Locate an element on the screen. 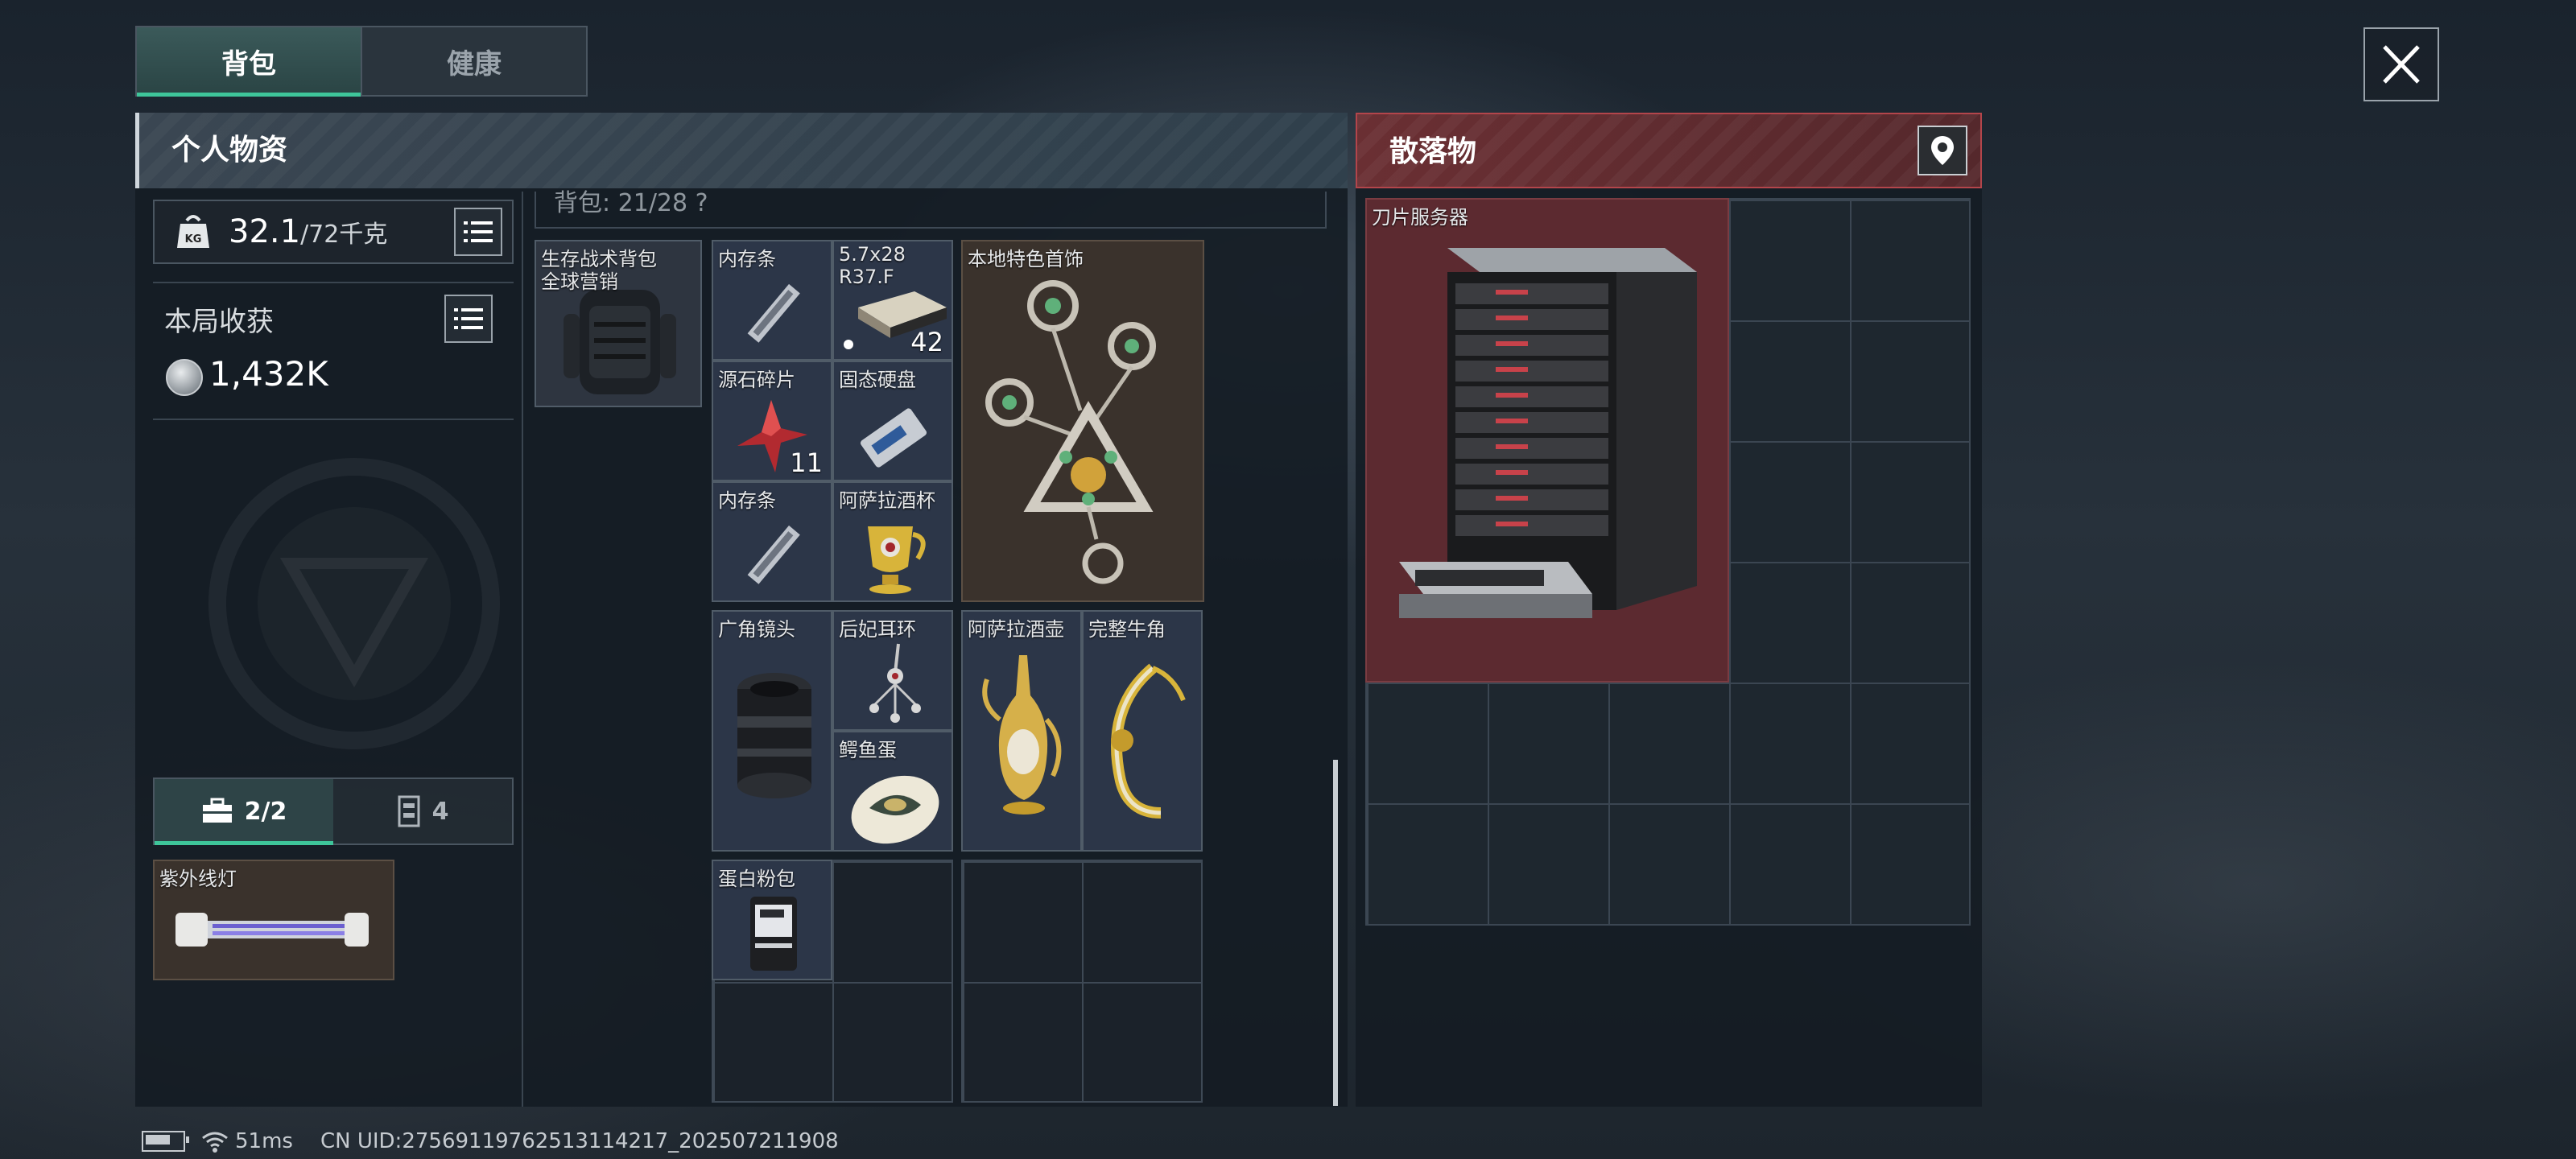 The width and height of the screenshot is (2576, 1159). weight-value: 32.1/72千克 is located at coordinates (308, 233).